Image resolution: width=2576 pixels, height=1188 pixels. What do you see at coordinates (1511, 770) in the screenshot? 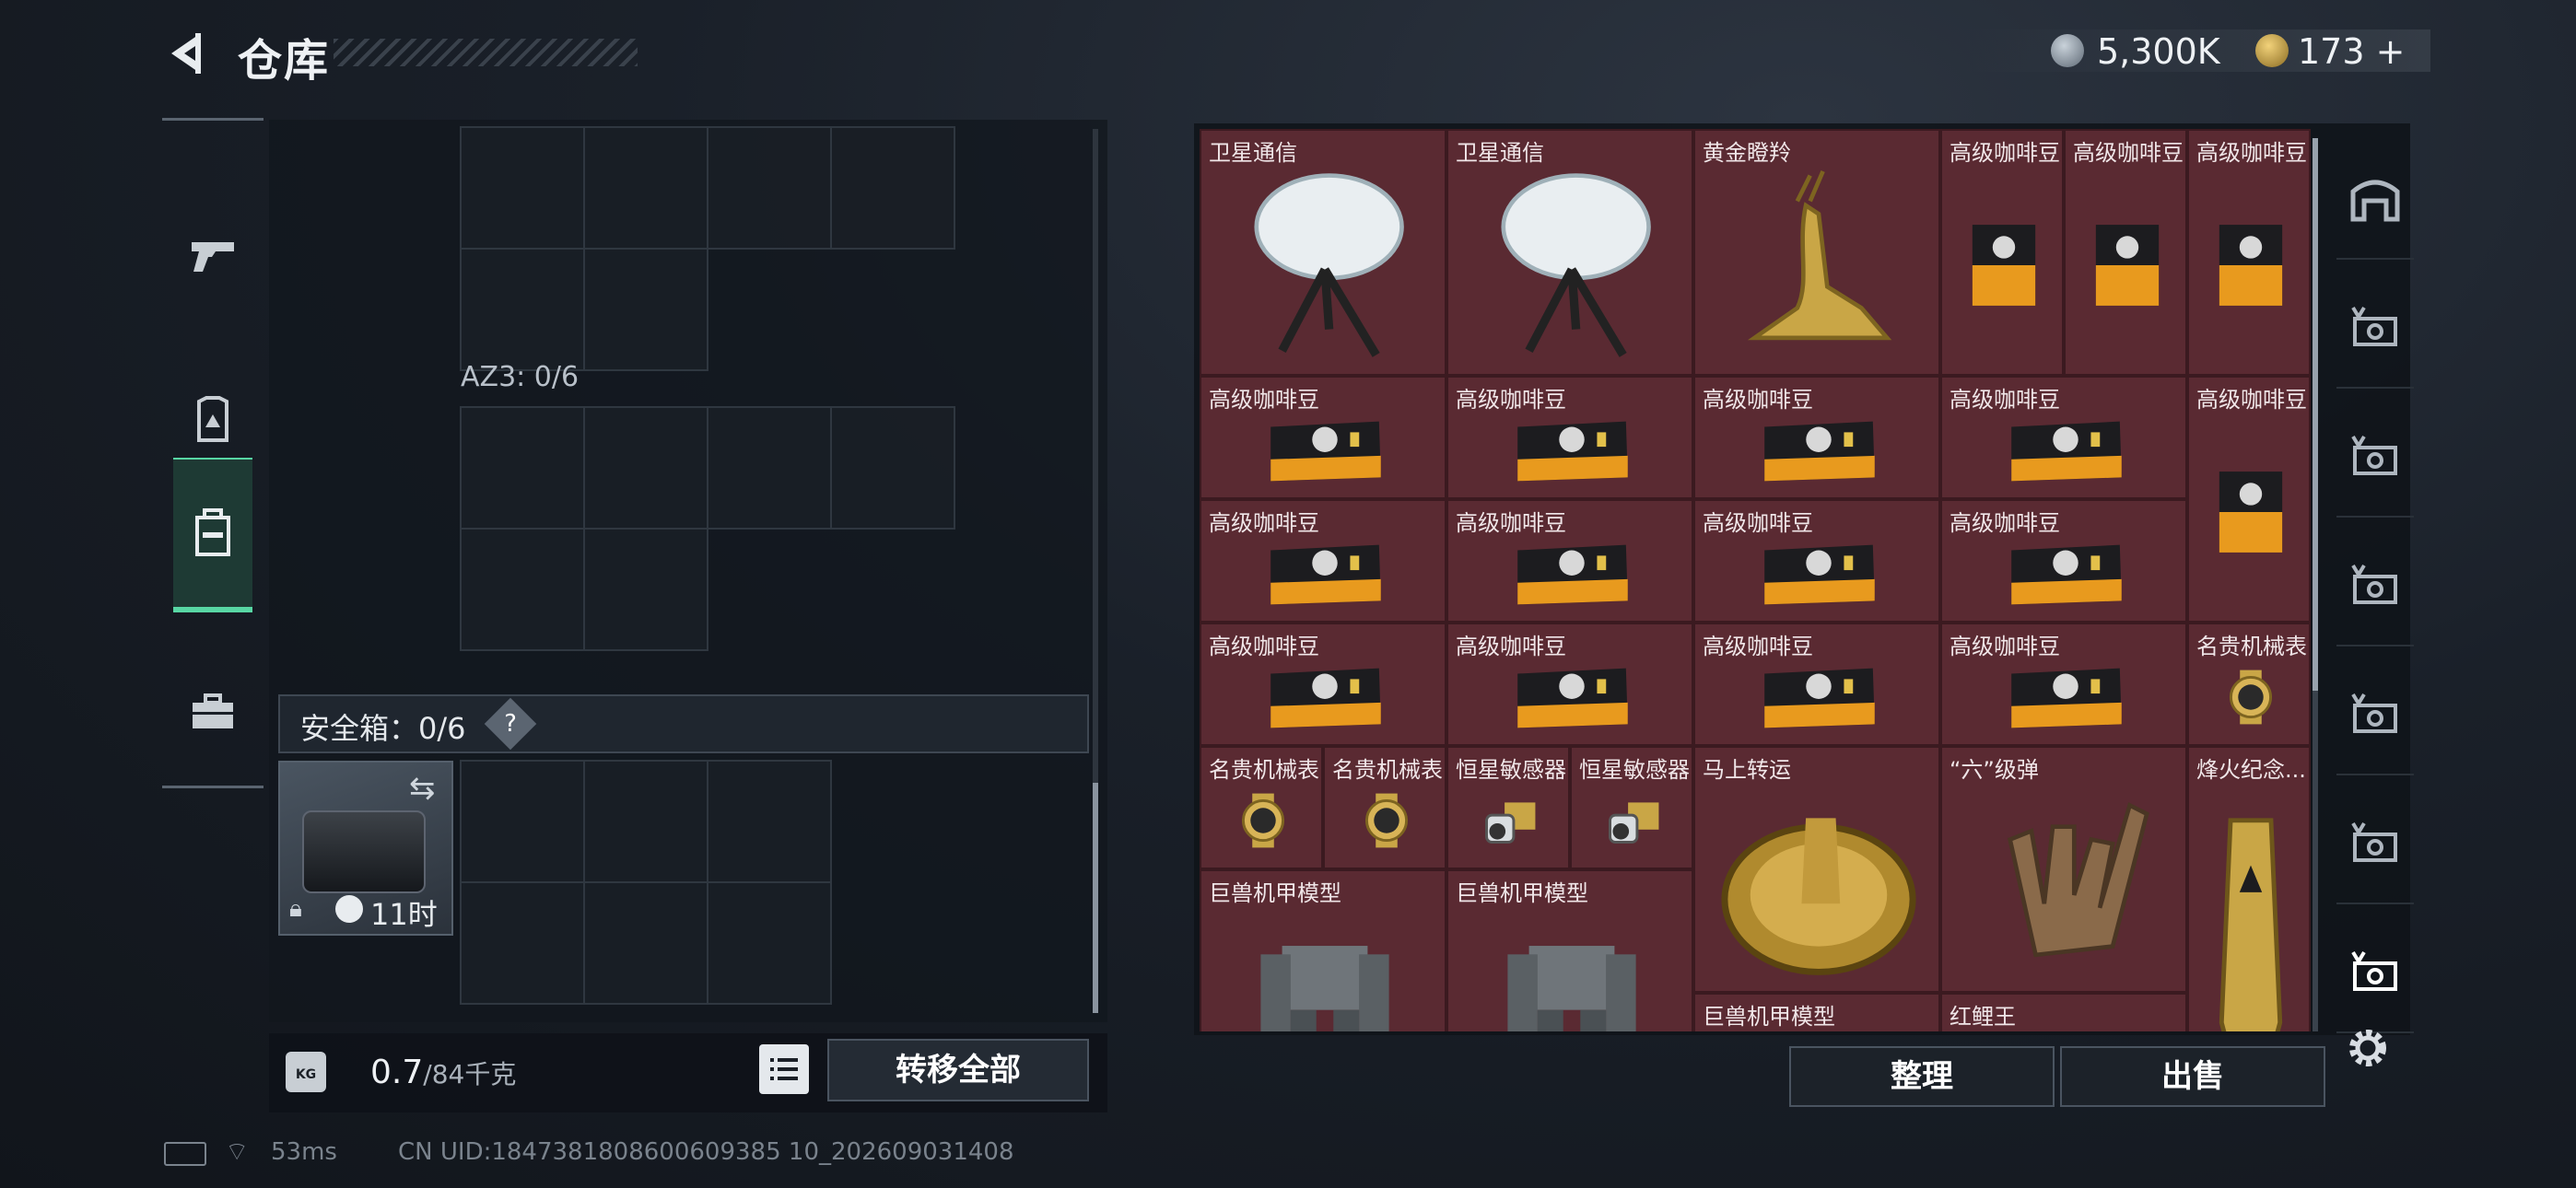
I see `item-name: 恒星敏感器` at bounding box center [1511, 770].